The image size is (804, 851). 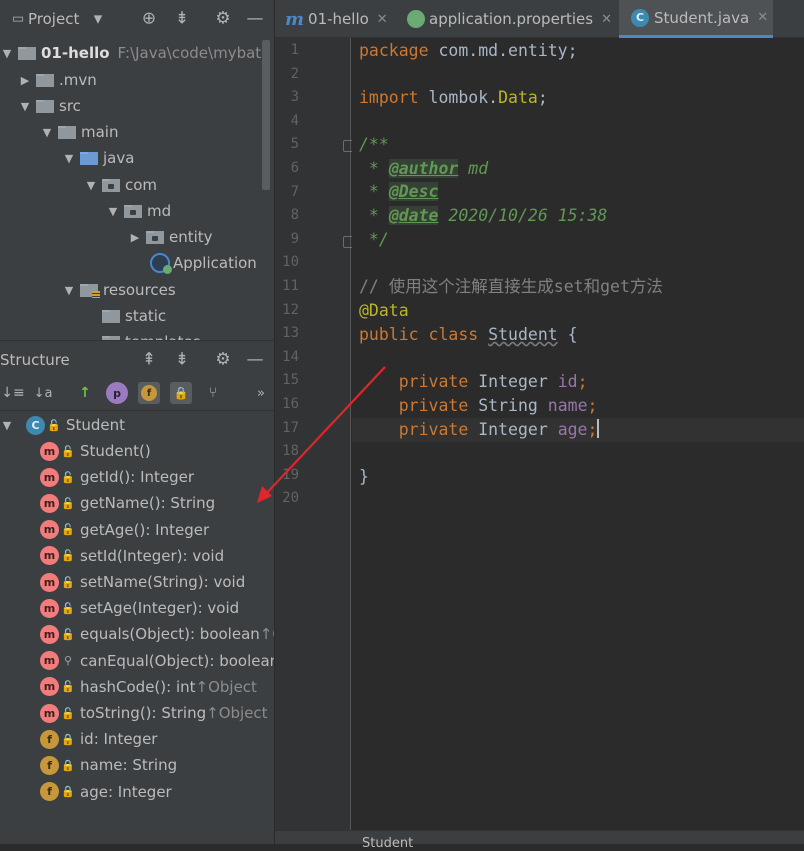 I want to click on keyword: public class, so click(x=419, y=334).